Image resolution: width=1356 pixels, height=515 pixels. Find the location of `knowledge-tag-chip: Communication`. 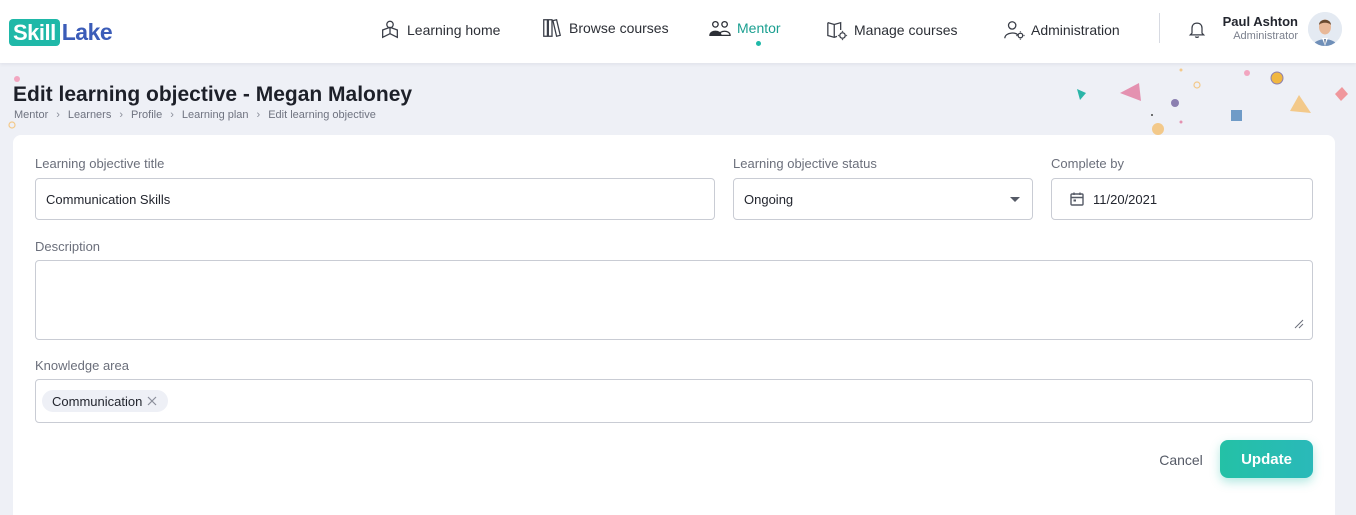

knowledge-tag-chip: Communication is located at coordinates (105, 401).